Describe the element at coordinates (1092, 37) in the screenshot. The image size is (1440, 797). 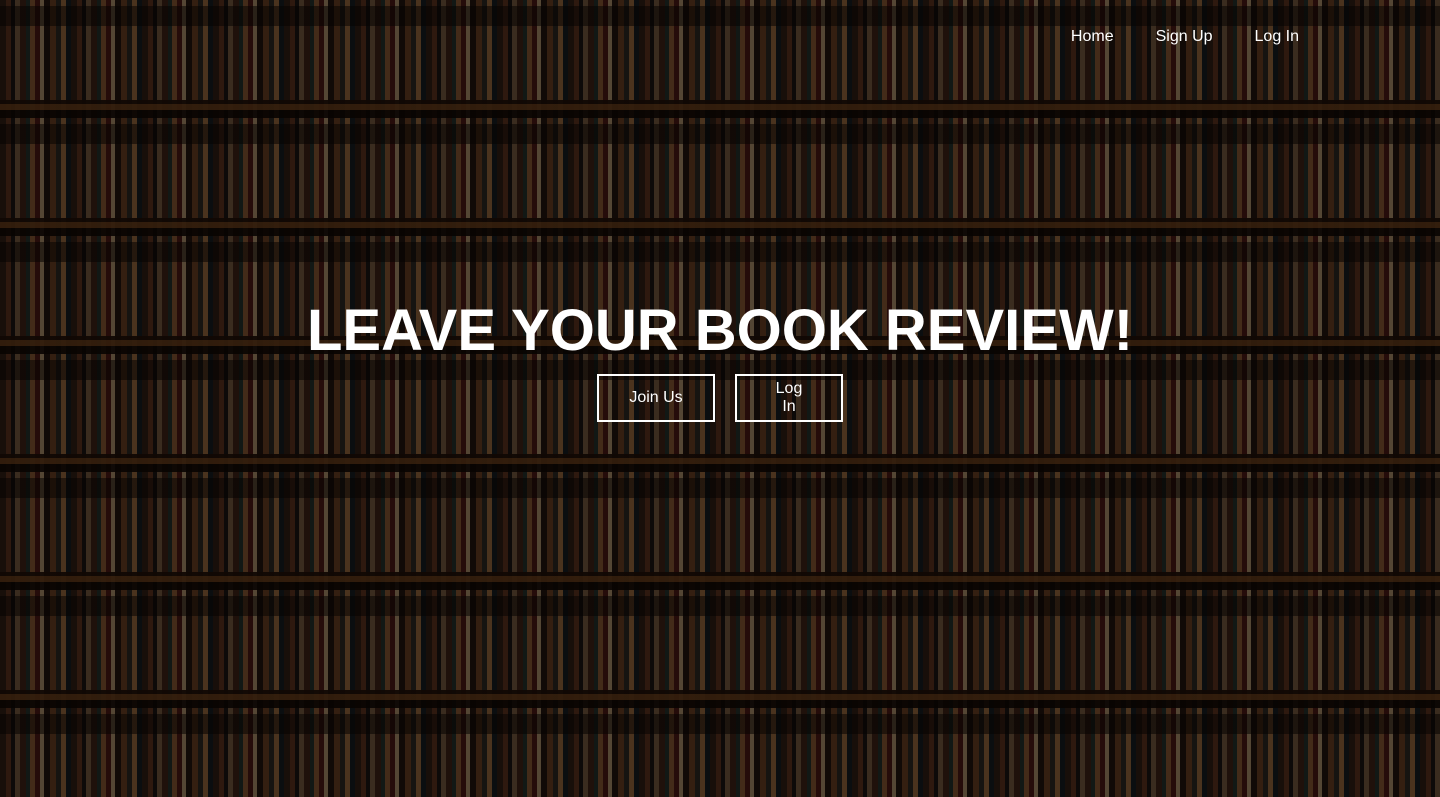
I see `nav-home-link: Home` at that location.